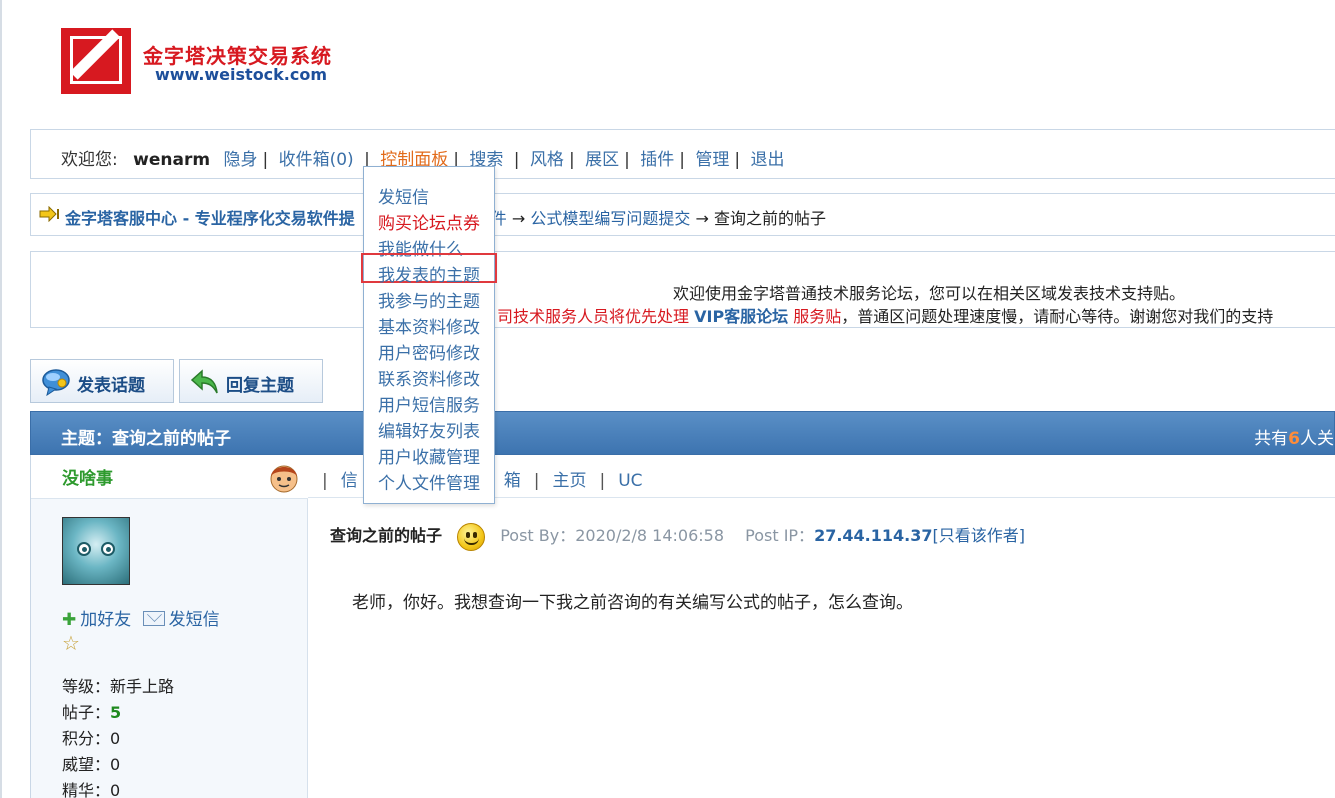 Image resolution: width=1335 pixels, height=798 pixels. Describe the element at coordinates (49, 214) in the screenshot. I see `arrow-right-icon` at that location.